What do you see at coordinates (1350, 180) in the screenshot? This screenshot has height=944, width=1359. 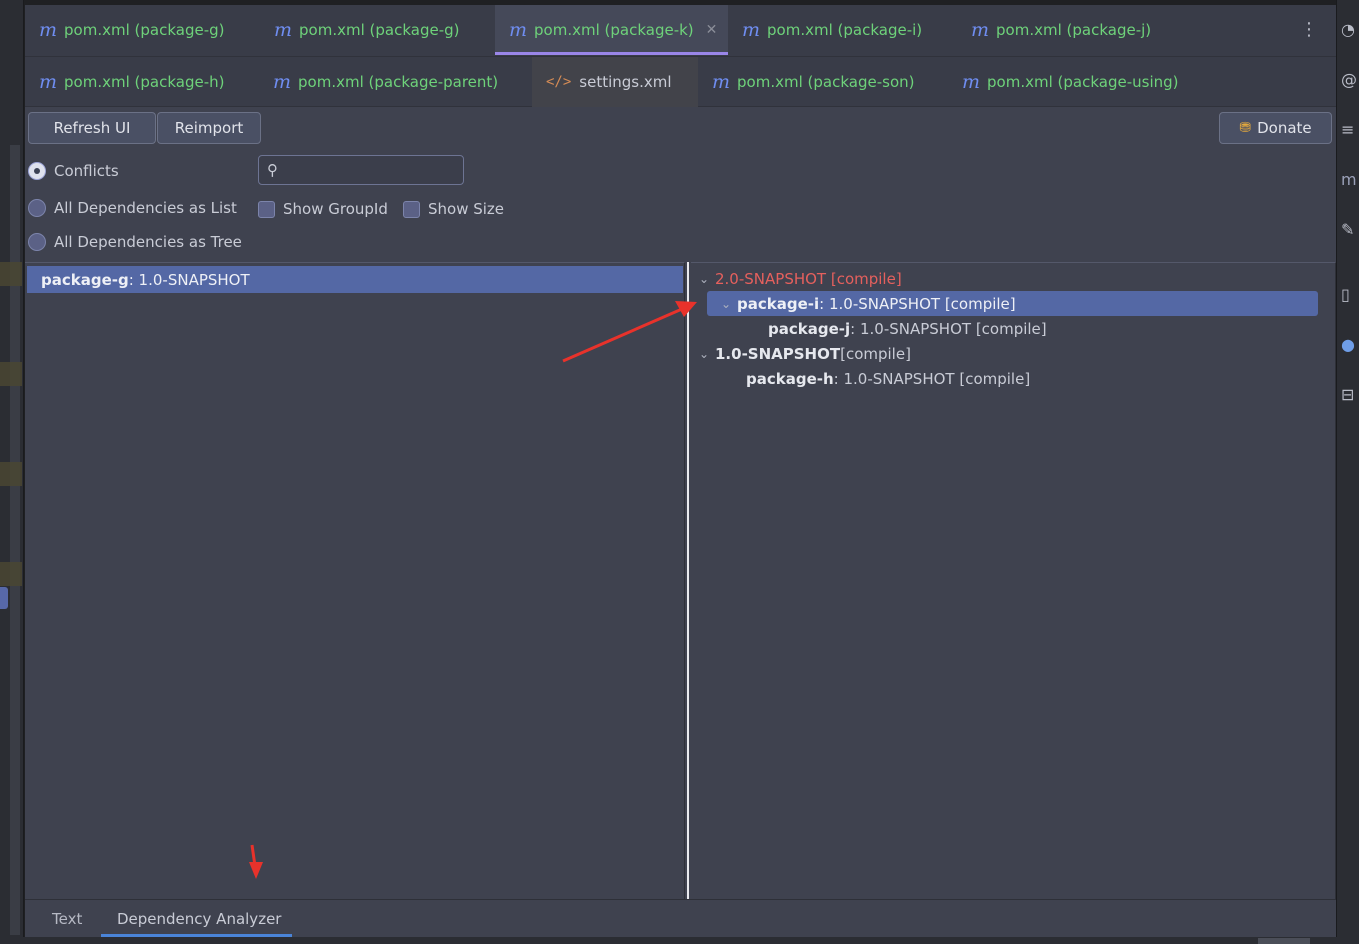 I see `maven-icon: m` at bounding box center [1350, 180].